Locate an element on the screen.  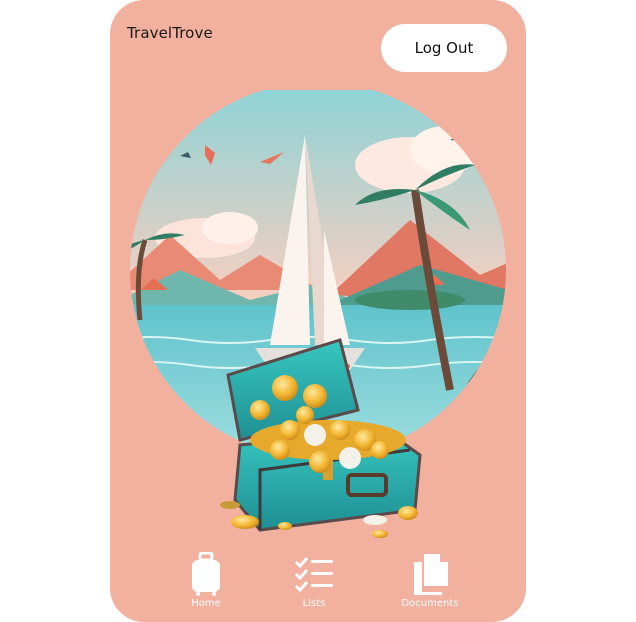
nav-home-label: Home is located at coordinates (206, 603).